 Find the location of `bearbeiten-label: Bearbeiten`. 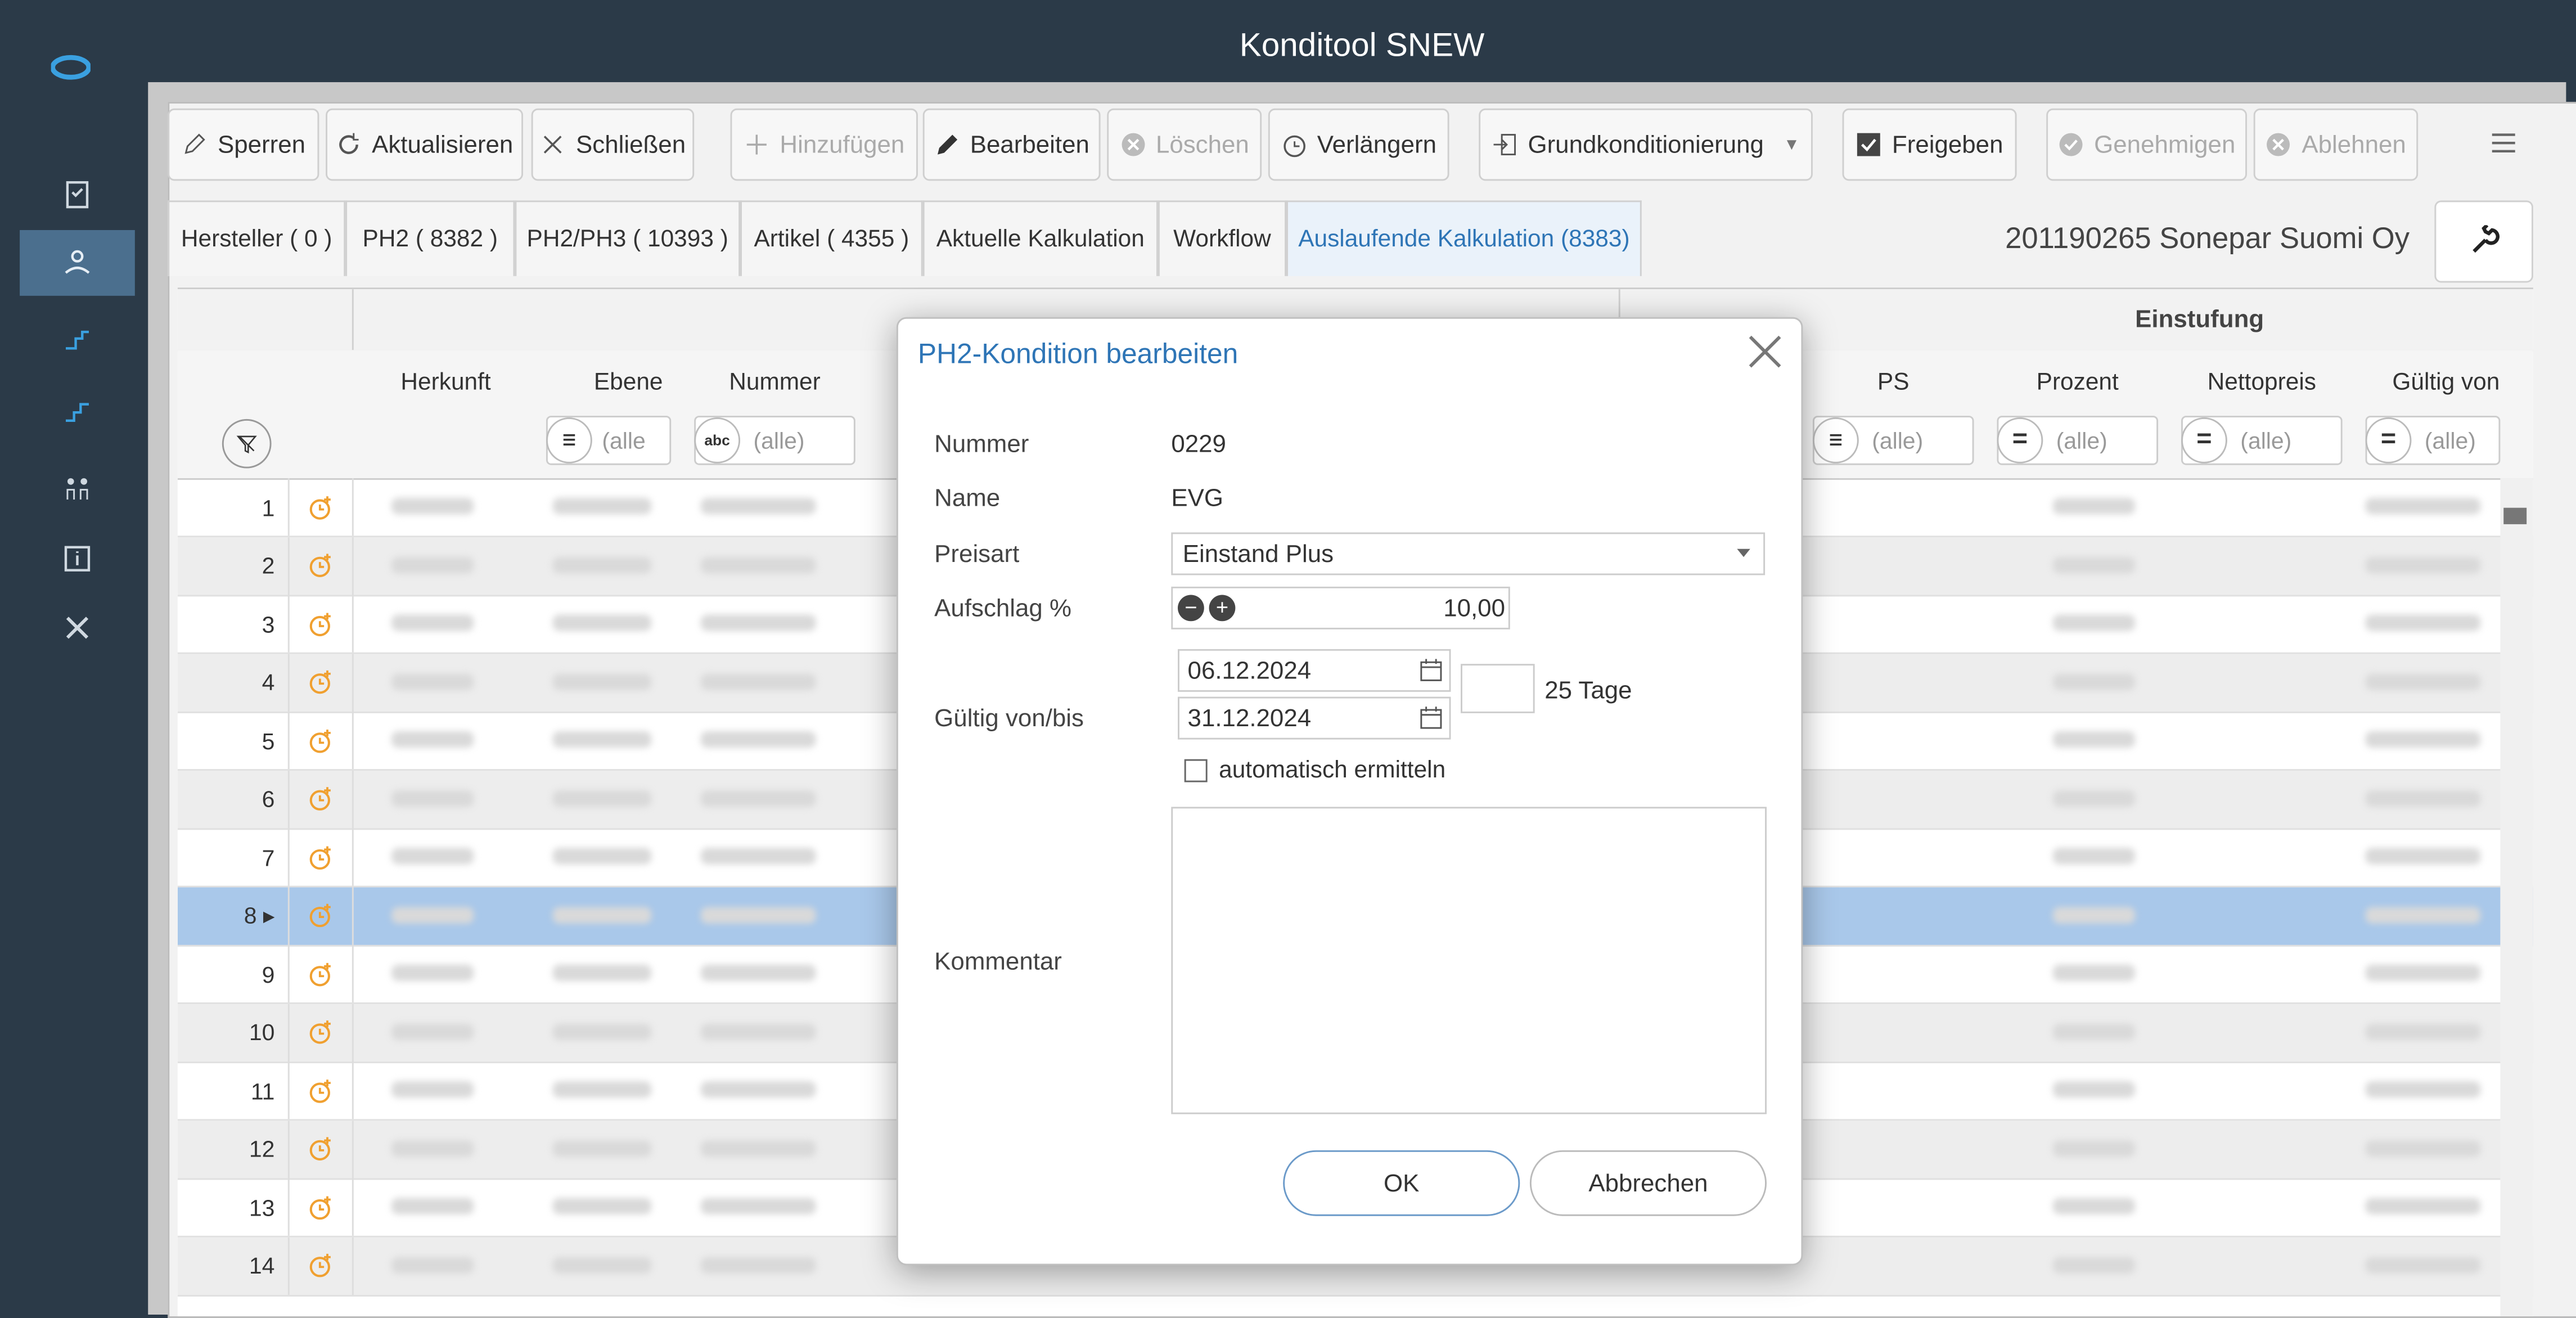

bearbeiten-label: Bearbeiten is located at coordinates (1029, 145).